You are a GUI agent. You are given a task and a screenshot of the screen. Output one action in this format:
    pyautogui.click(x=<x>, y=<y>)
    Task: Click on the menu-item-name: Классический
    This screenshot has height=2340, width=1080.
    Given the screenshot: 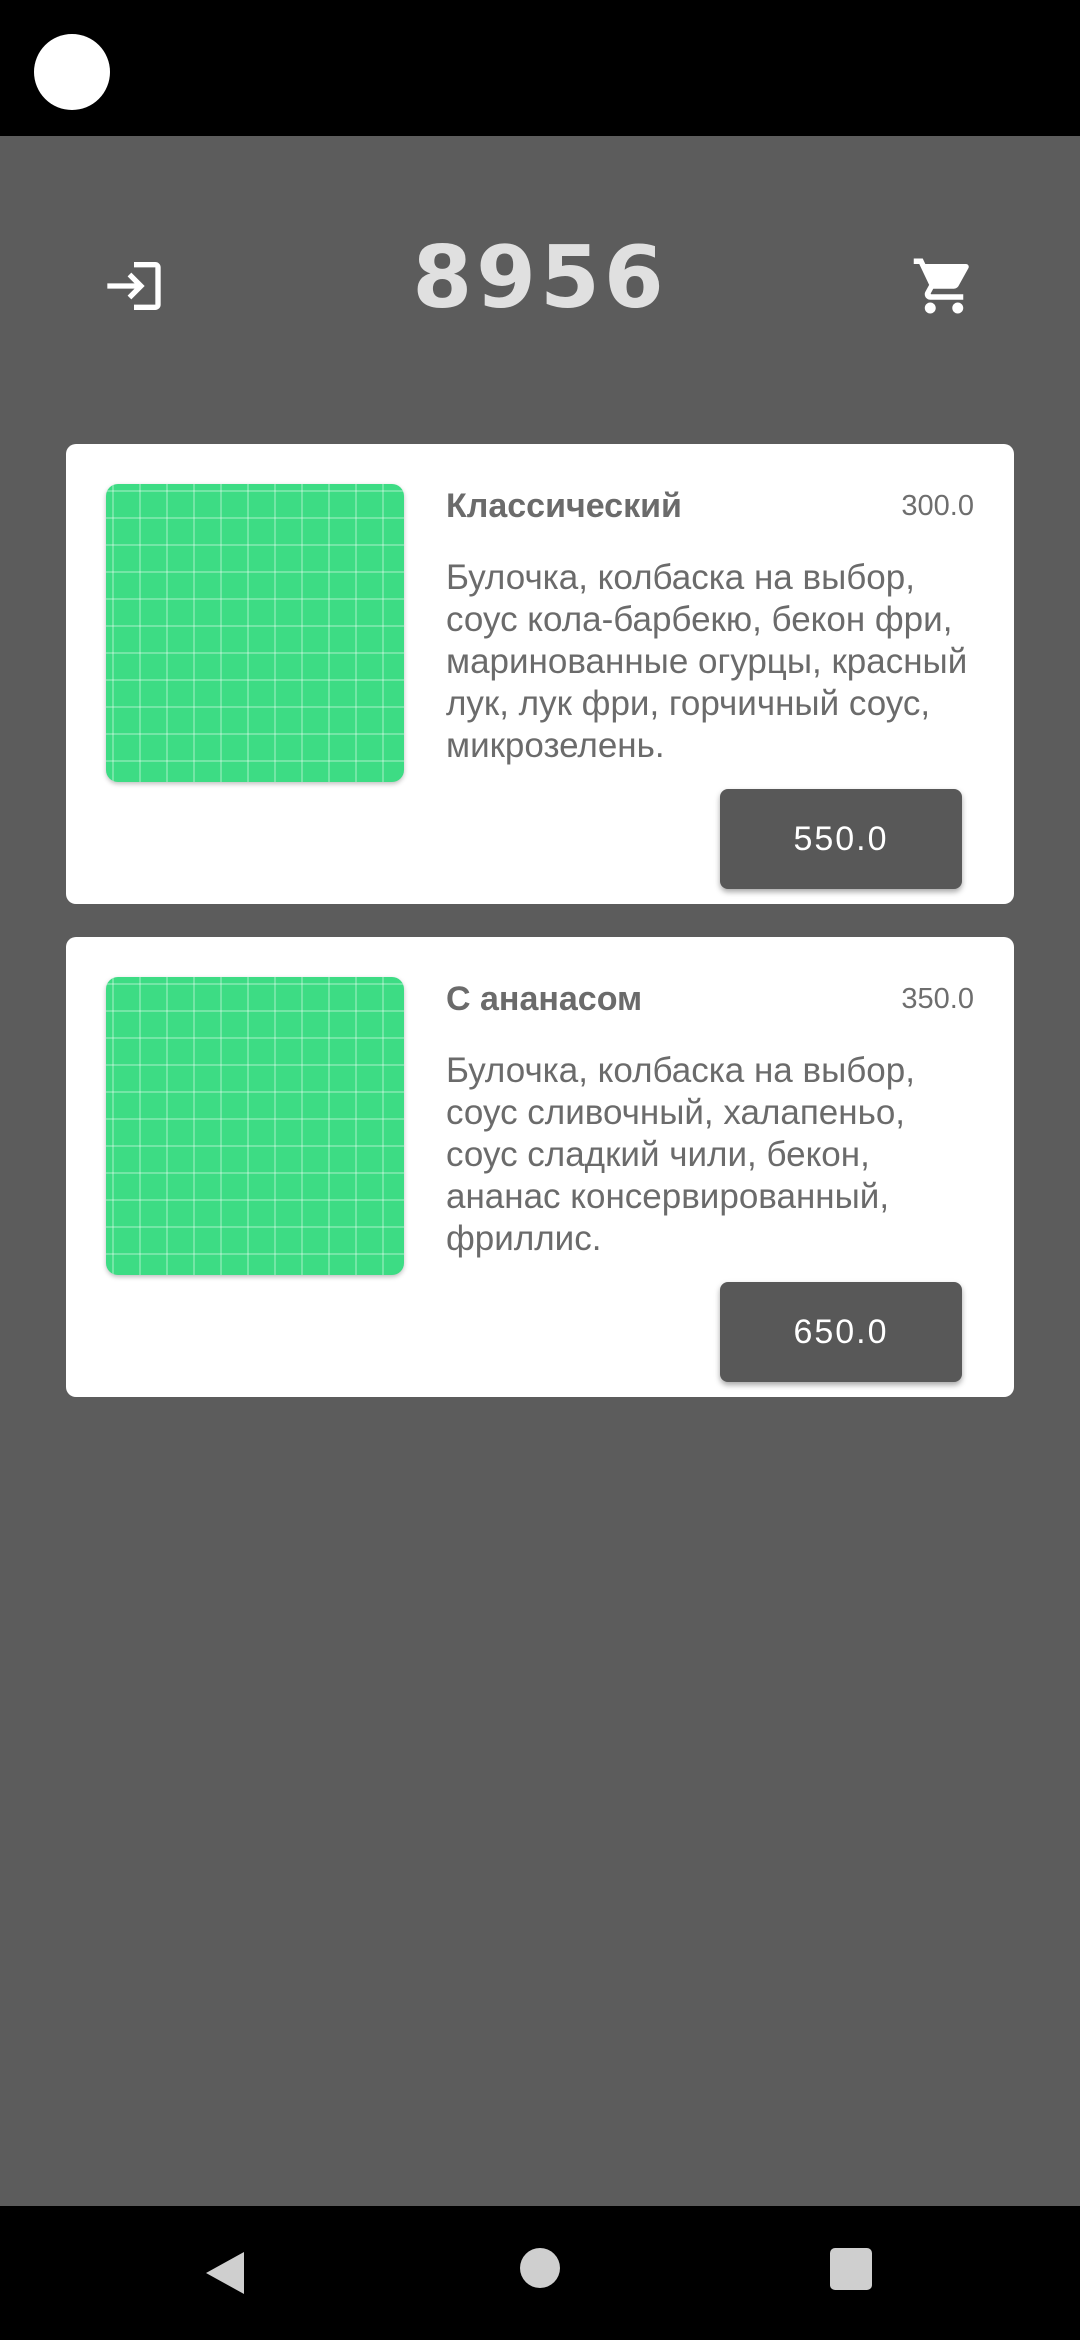 What is the action you would take?
    pyautogui.click(x=564, y=506)
    